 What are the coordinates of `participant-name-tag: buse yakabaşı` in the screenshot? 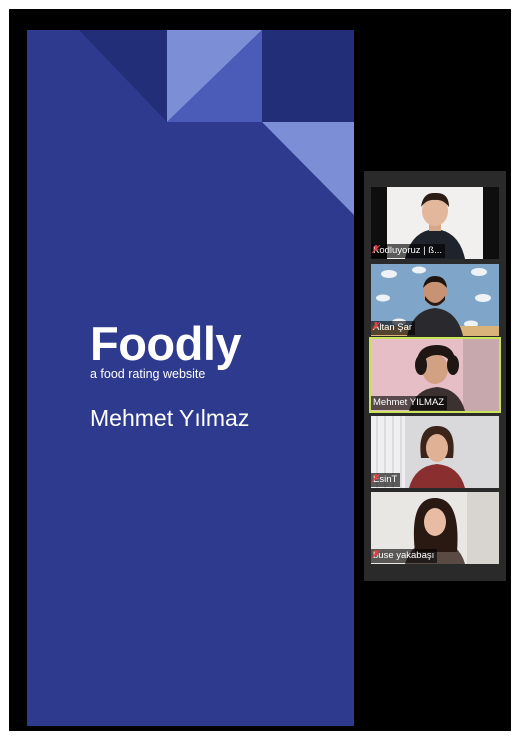 It's located at (404, 556).